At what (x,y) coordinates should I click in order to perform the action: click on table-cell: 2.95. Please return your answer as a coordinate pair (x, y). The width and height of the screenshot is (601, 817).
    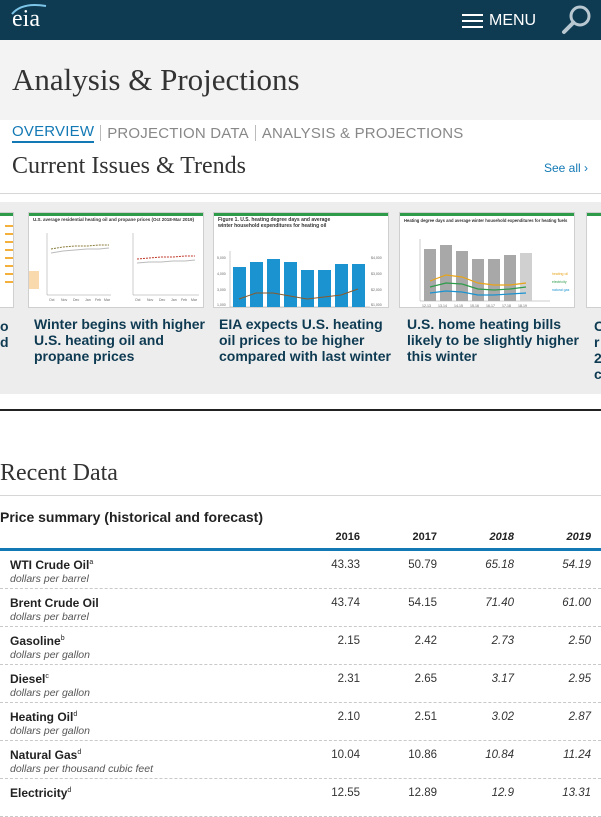
    Looking at the image, I should click on (579, 679).